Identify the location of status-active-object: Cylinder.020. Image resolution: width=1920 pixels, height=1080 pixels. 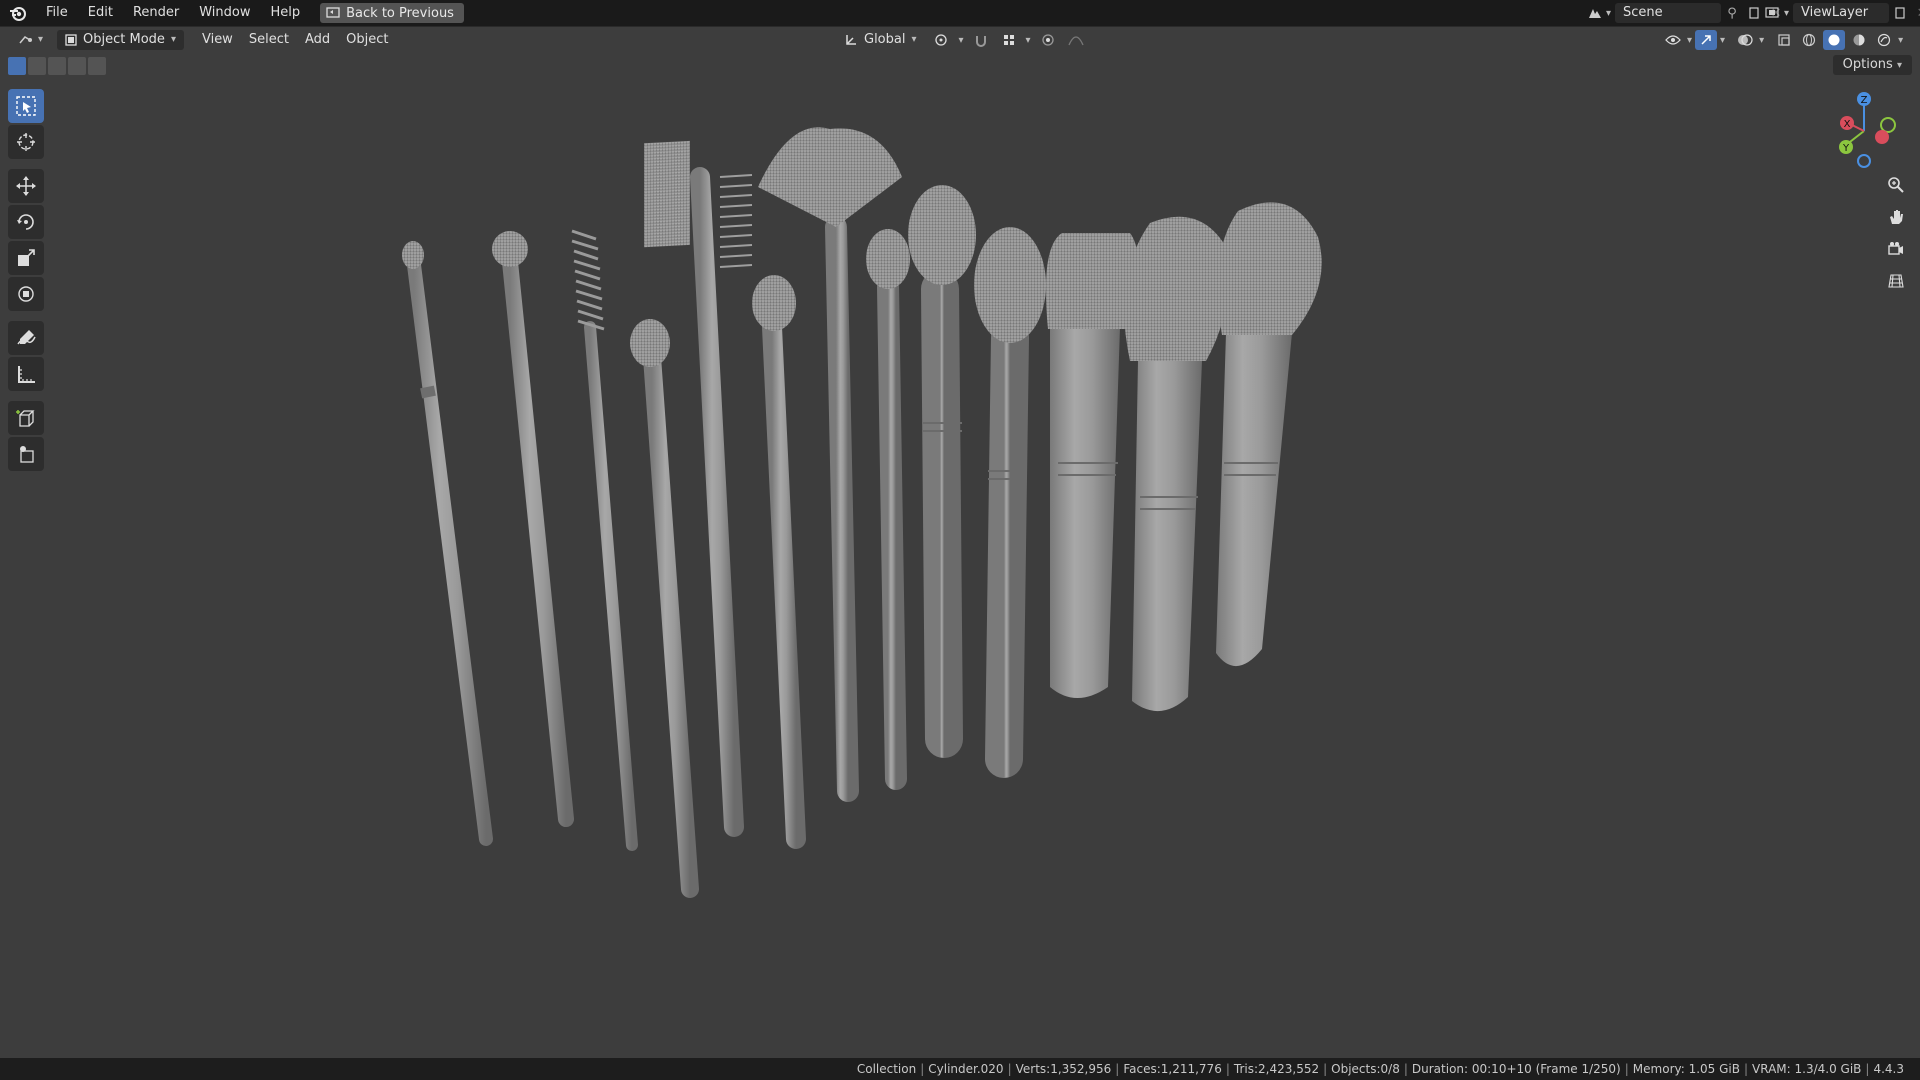
(966, 1069).